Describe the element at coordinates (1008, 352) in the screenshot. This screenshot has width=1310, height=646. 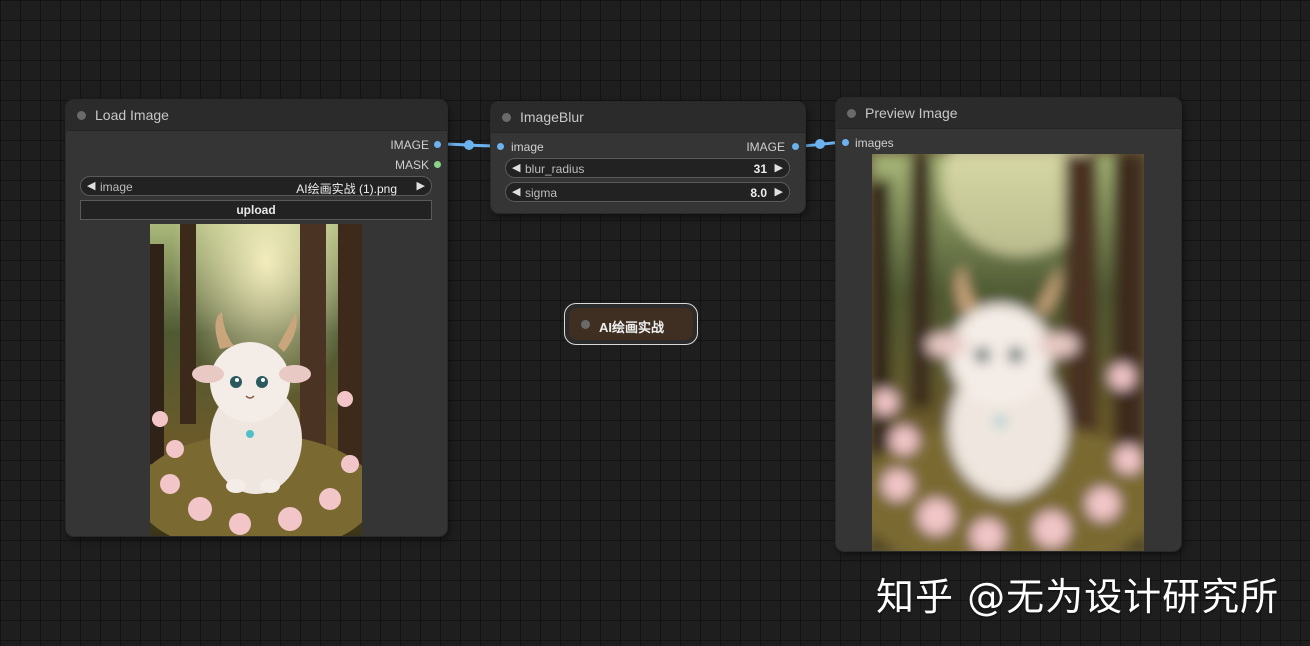
I see `preview-image-output` at that location.